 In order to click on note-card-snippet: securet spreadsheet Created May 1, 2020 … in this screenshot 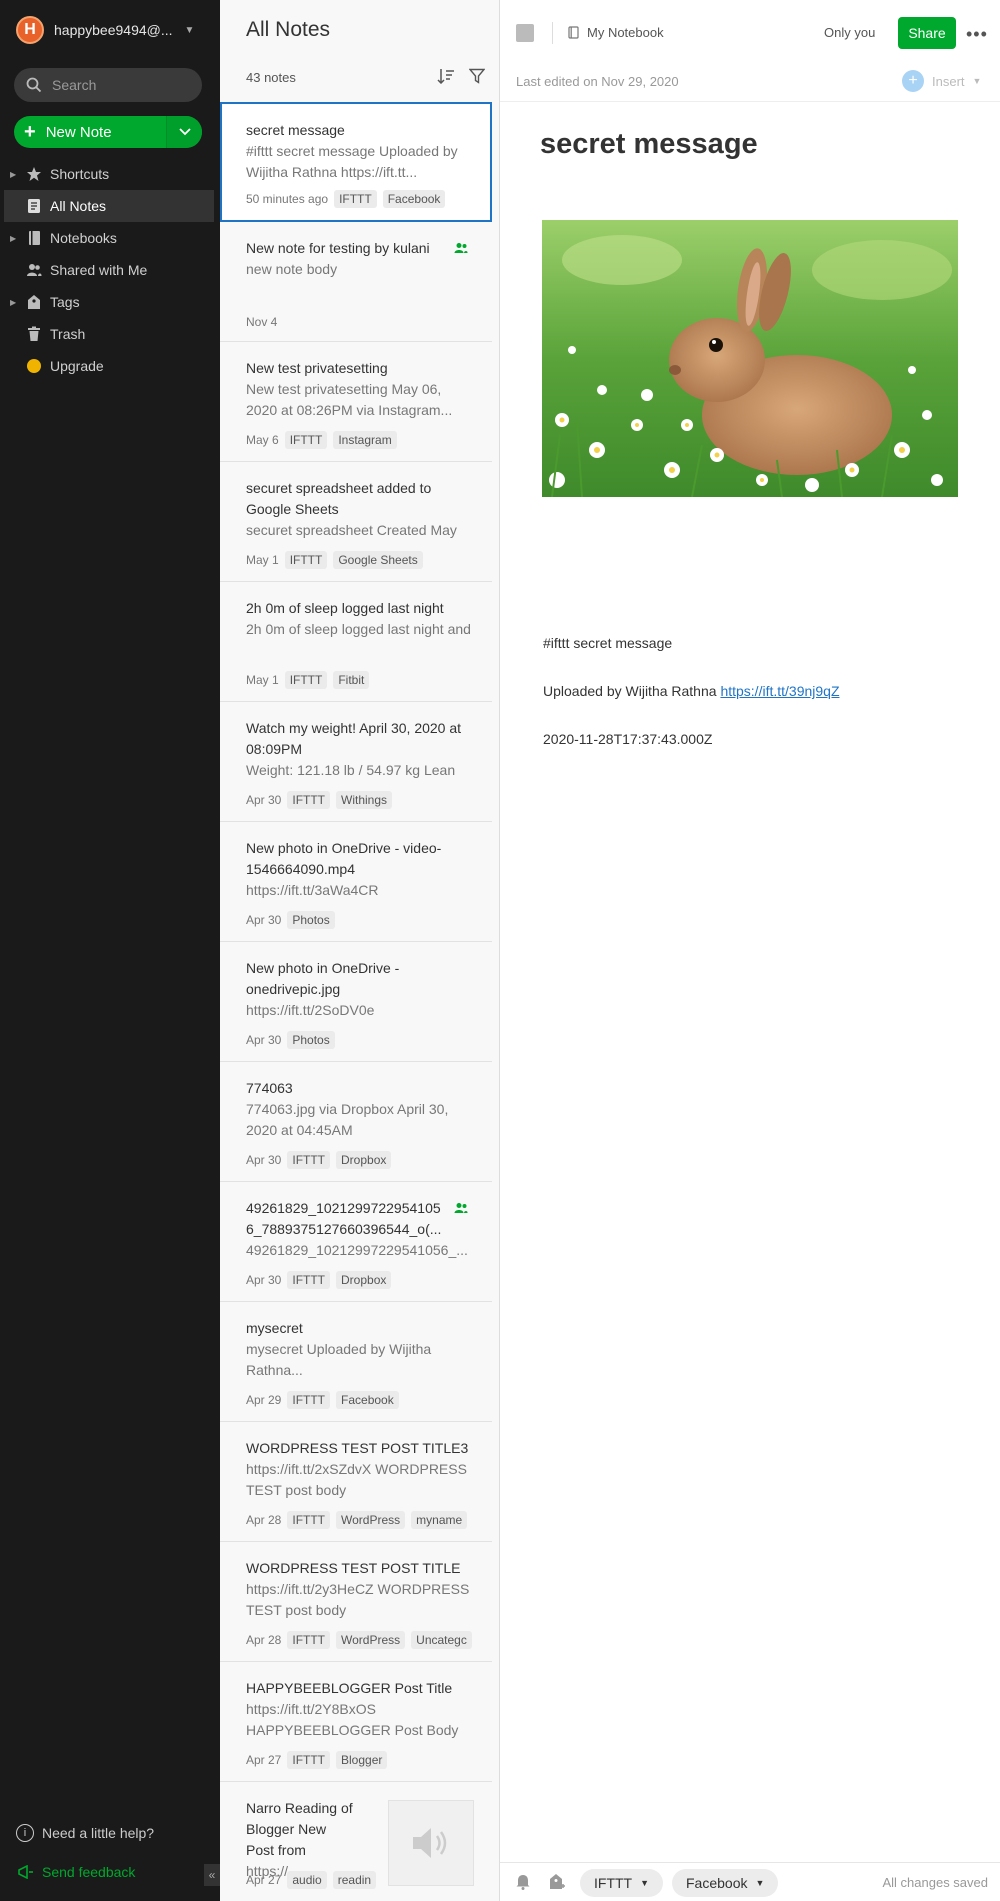, I will do `click(351, 530)`.